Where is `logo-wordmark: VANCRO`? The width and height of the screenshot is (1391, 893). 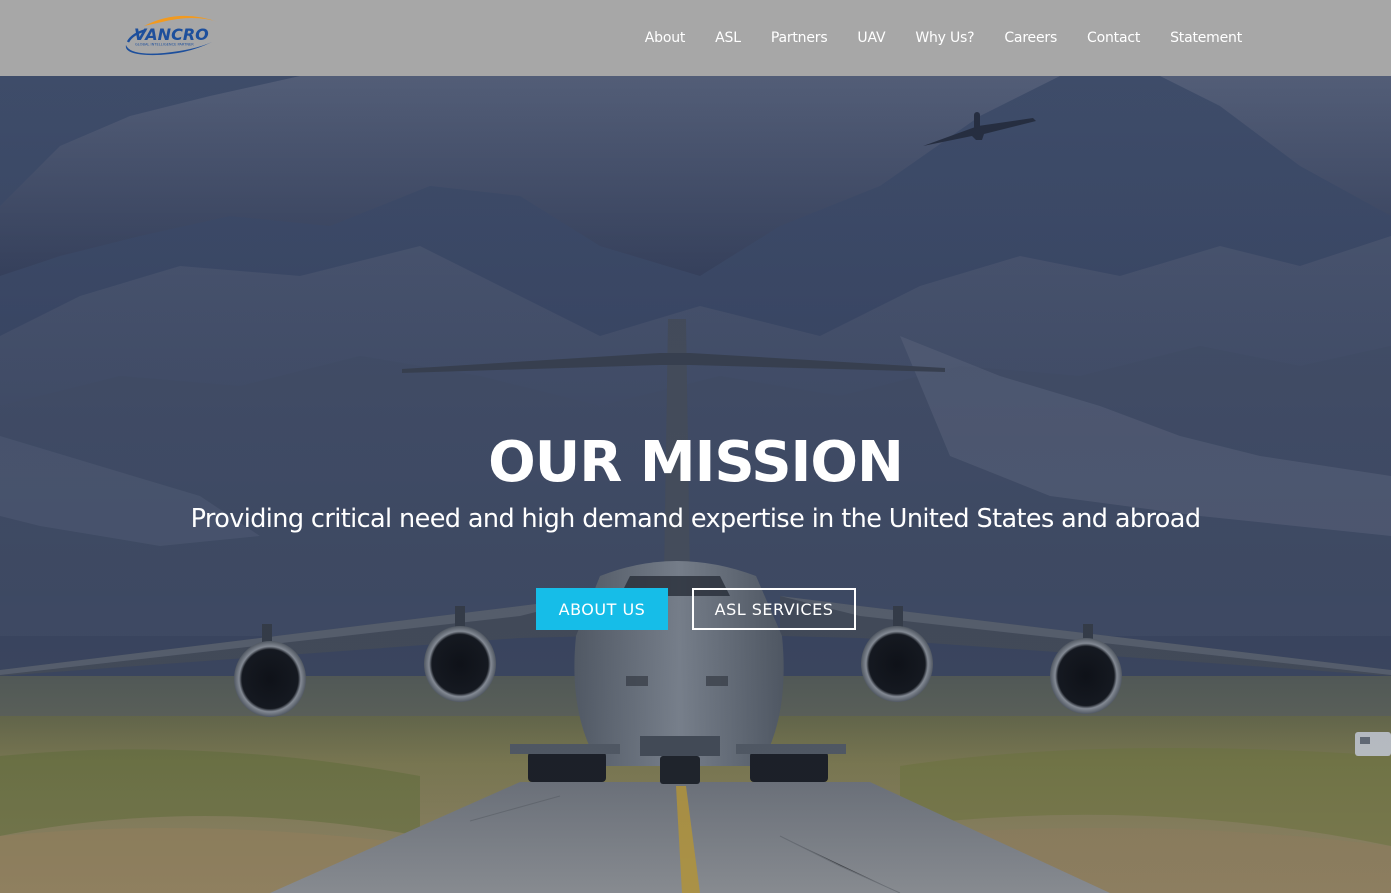 logo-wordmark: VANCRO is located at coordinates (171, 34).